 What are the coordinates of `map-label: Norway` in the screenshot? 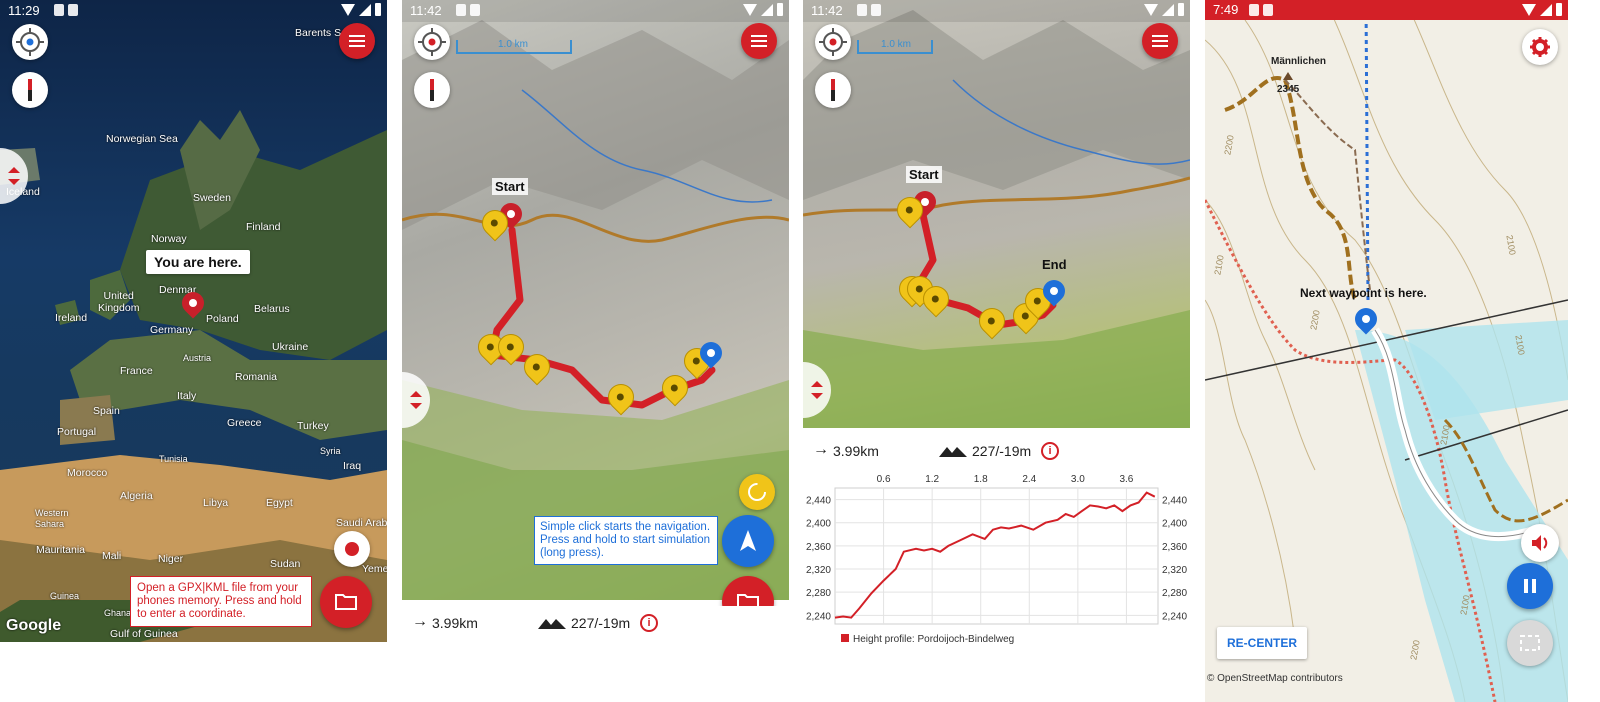 It's located at (169, 239).